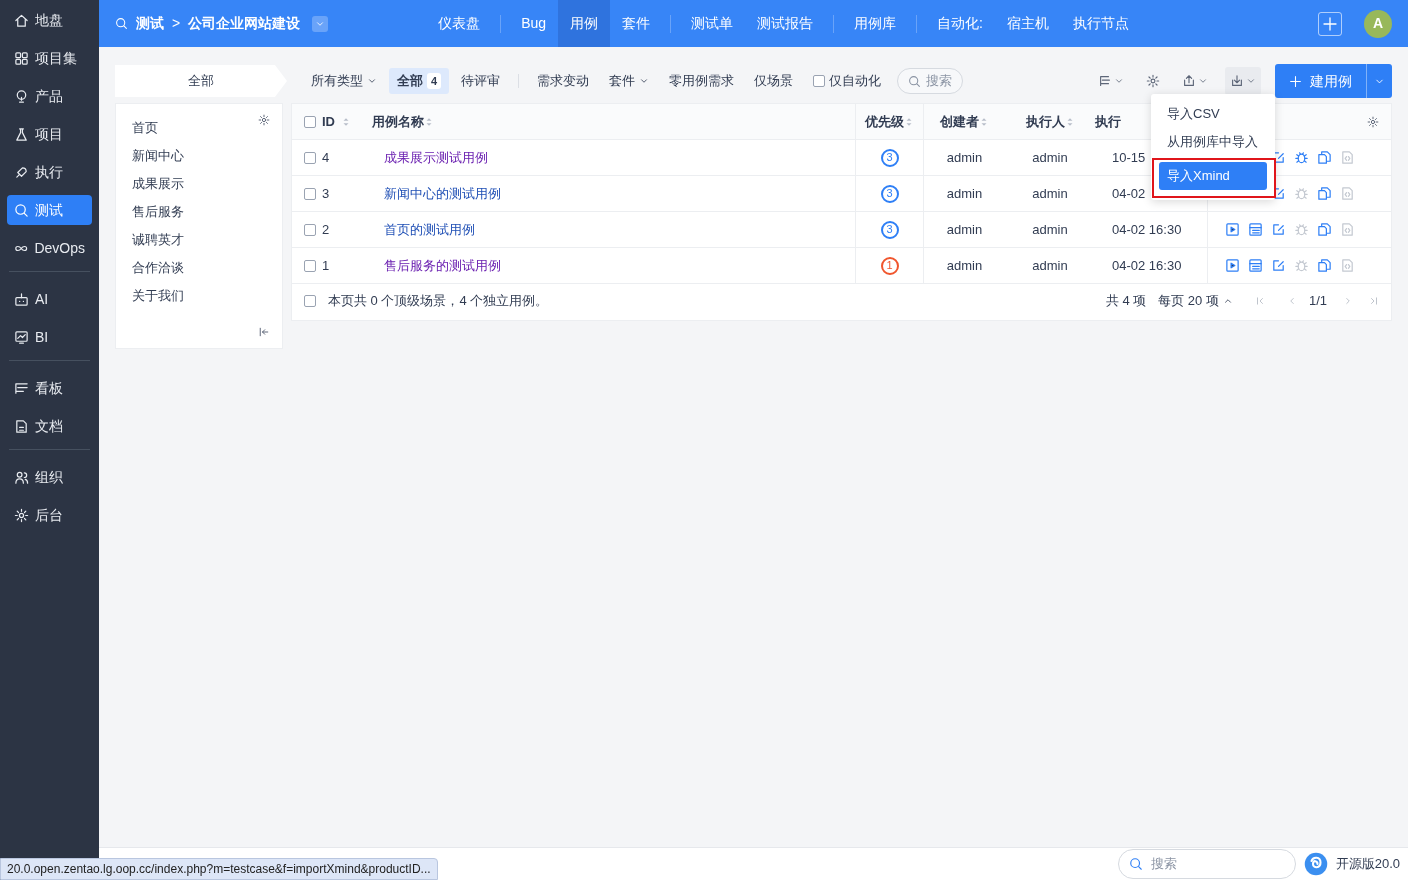  Describe the element at coordinates (1330, 23) in the screenshot. I see `add-button` at that location.